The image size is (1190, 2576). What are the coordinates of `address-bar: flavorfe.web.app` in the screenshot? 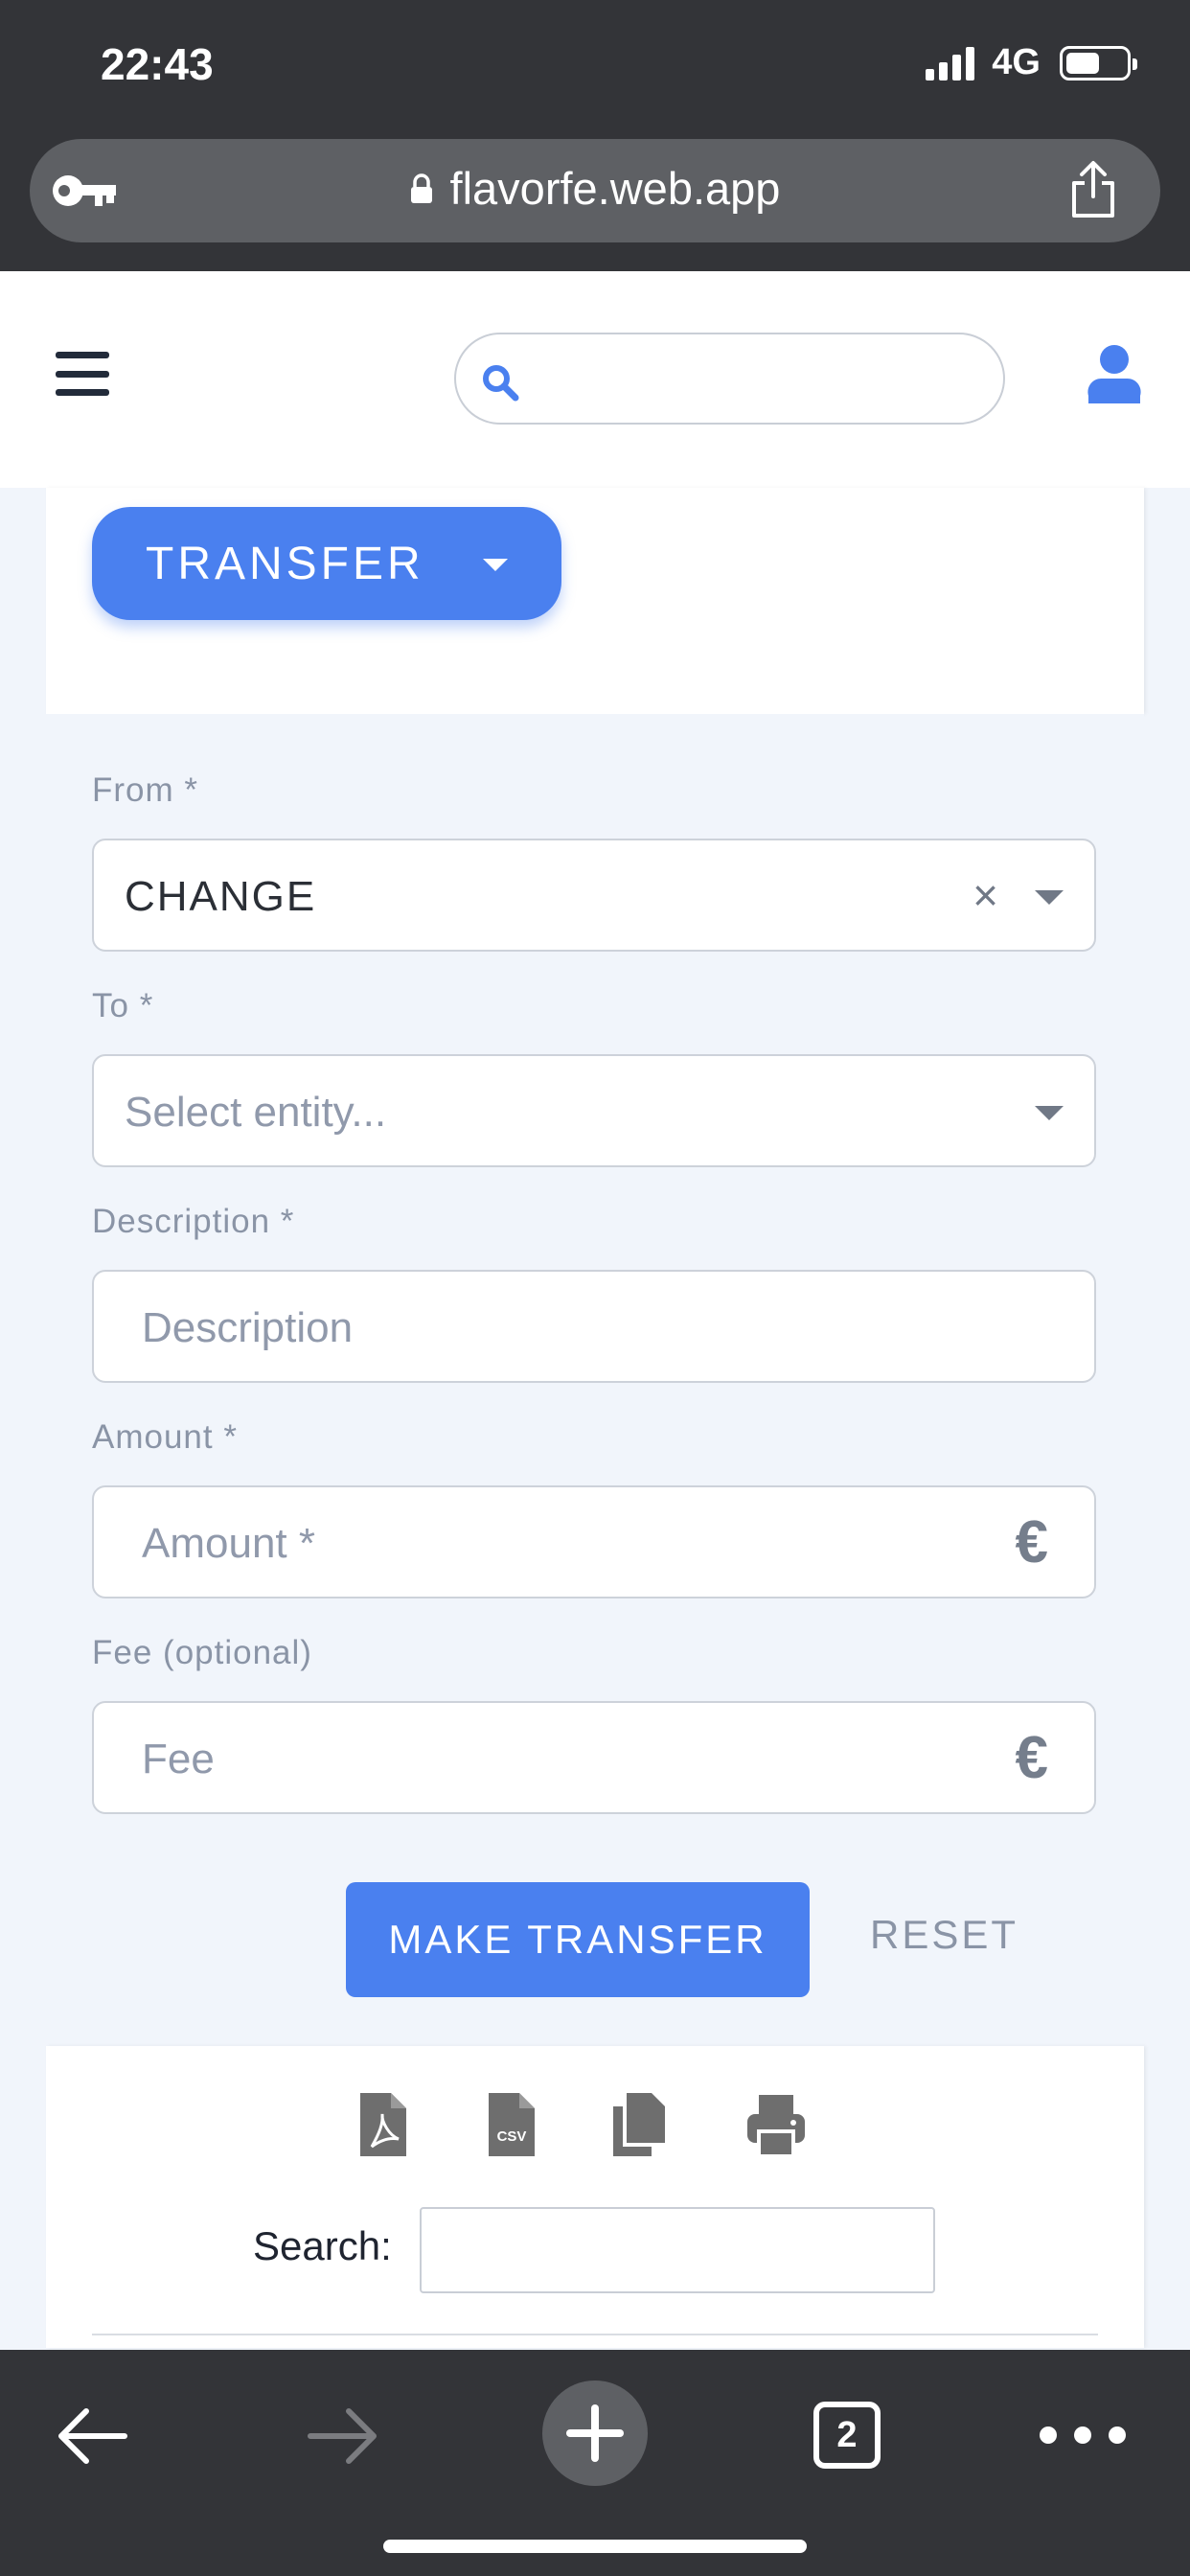 It's located at (595, 190).